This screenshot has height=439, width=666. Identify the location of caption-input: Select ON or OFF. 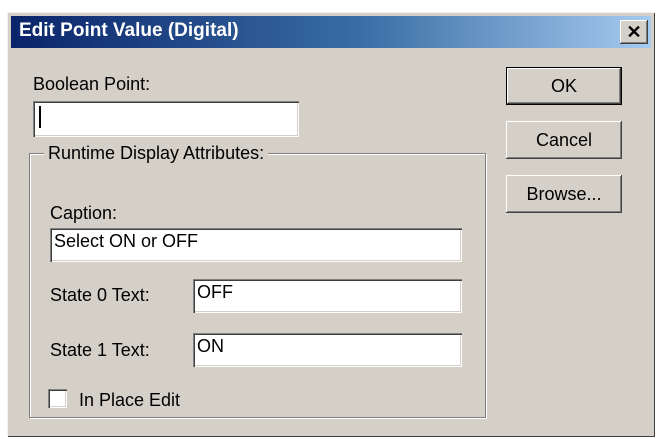
(256, 245).